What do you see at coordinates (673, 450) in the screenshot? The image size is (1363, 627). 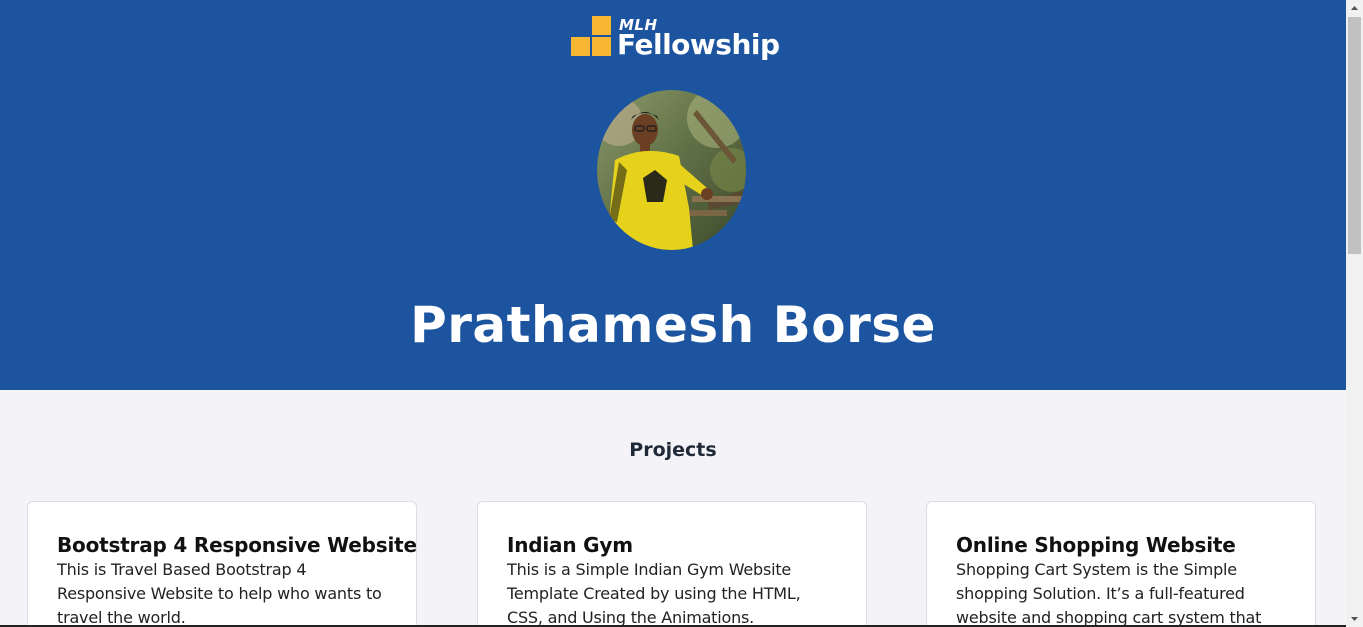 I see `projects-section-title: Projects` at bounding box center [673, 450].